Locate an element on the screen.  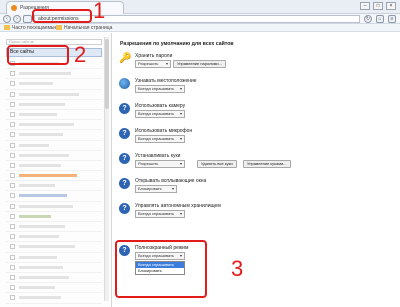
annotation-number-1: 1 is located at coordinates (99, 11).